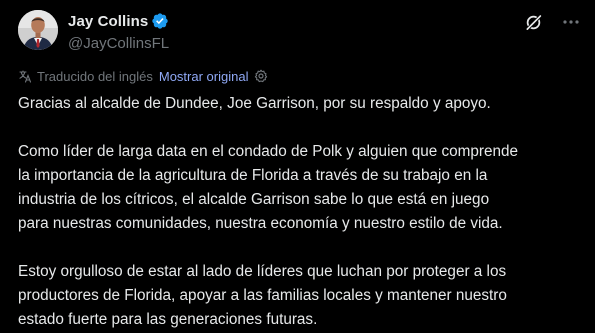  Describe the element at coordinates (95, 76) in the screenshot. I see `translated-label: Traducido del inglés` at that location.